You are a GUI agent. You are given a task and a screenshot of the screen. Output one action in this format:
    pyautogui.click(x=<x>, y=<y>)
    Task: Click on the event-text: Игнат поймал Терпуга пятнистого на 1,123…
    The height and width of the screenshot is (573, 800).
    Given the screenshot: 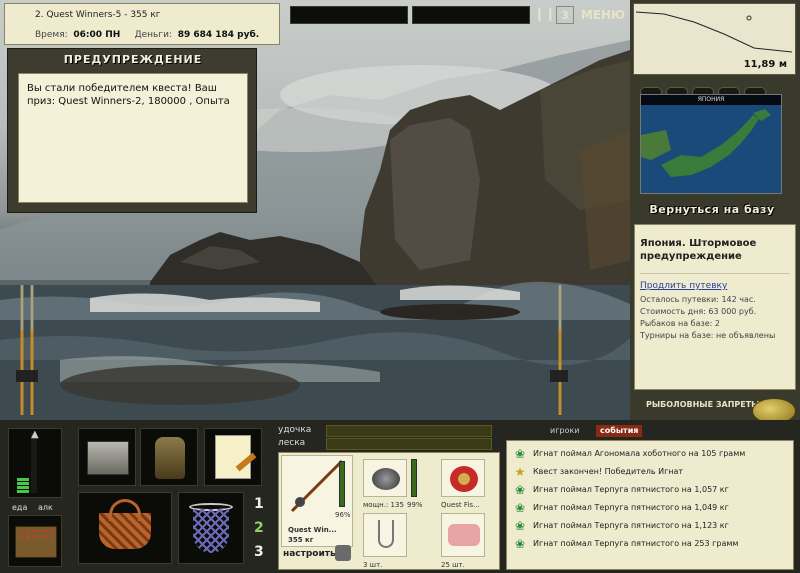 What is the action you would take?
    pyautogui.click(x=631, y=525)
    